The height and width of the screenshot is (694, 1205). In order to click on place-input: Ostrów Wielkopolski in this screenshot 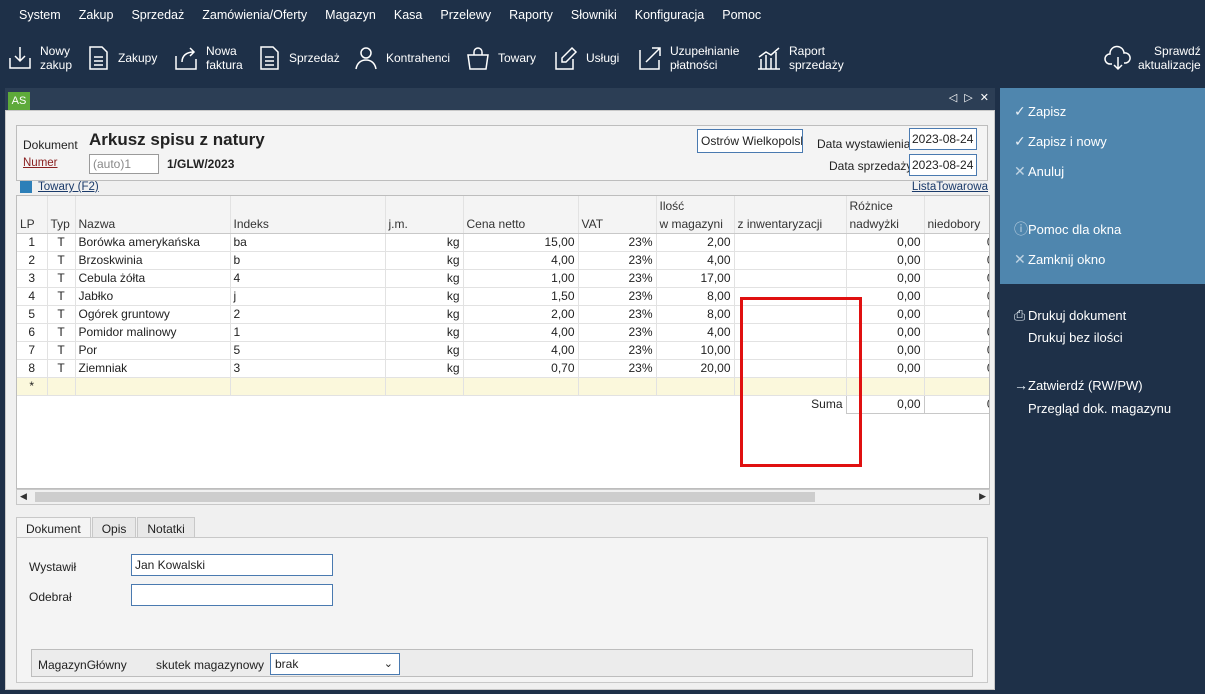, I will do `click(750, 141)`.